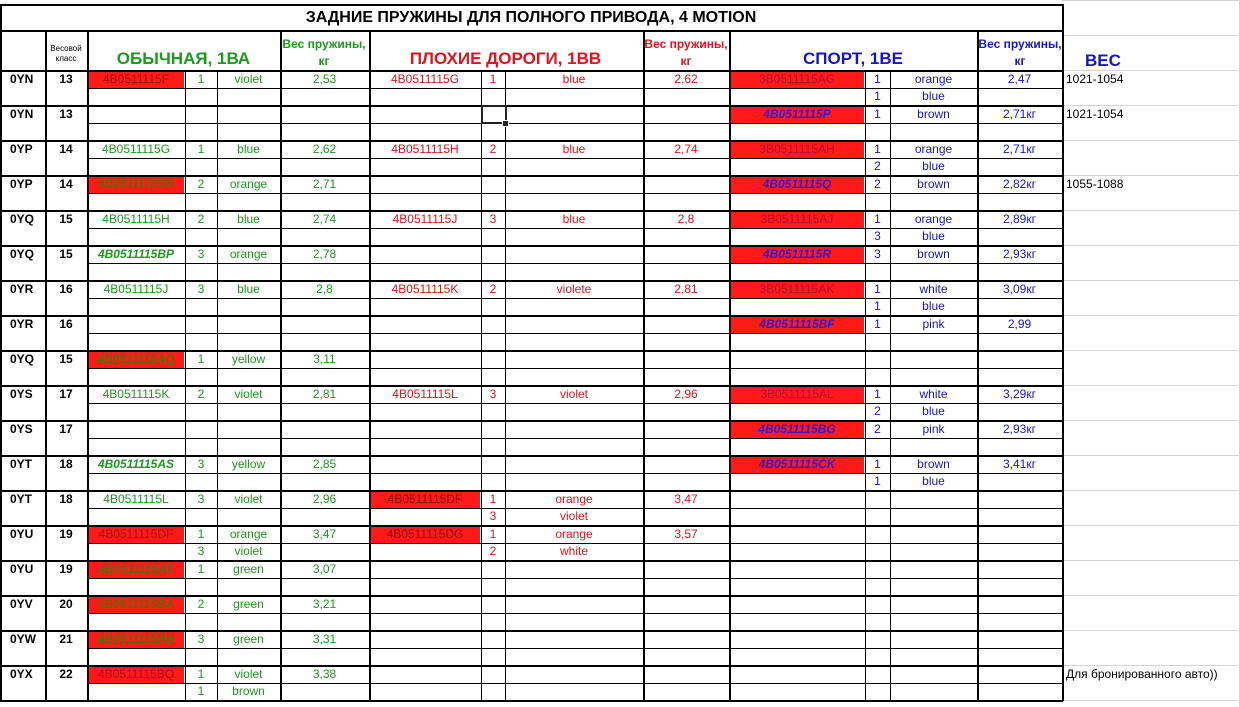 This screenshot has height=707, width=1240. Describe the element at coordinates (27, 674) in the screenshot. I see `row-code: 0YX` at that location.